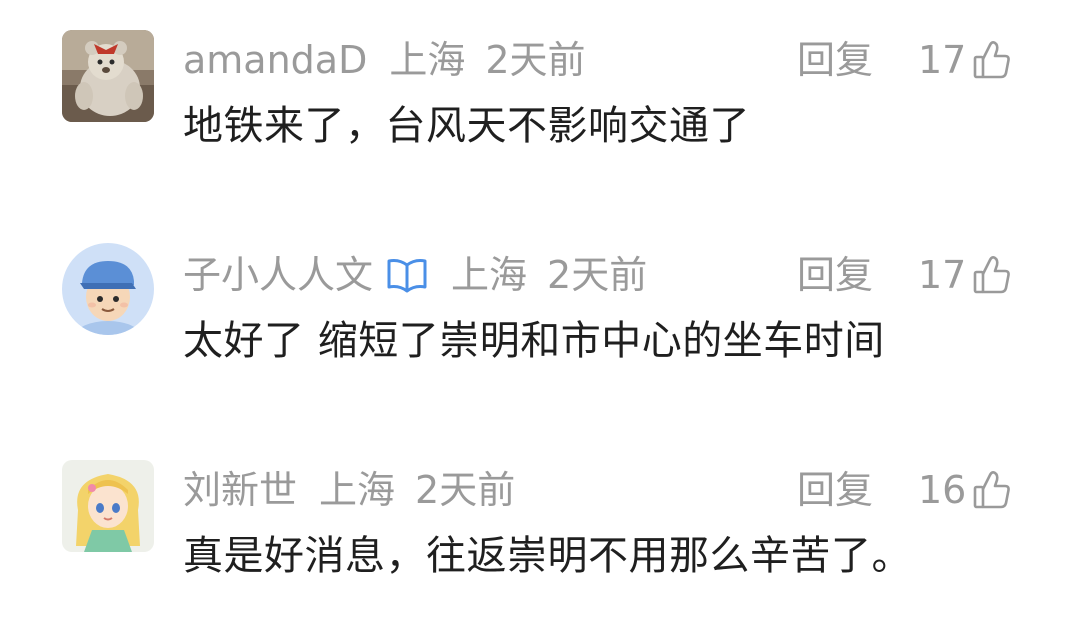 The width and height of the screenshot is (1080, 637). What do you see at coordinates (278, 275) in the screenshot?
I see `username: 子小人人文` at bounding box center [278, 275].